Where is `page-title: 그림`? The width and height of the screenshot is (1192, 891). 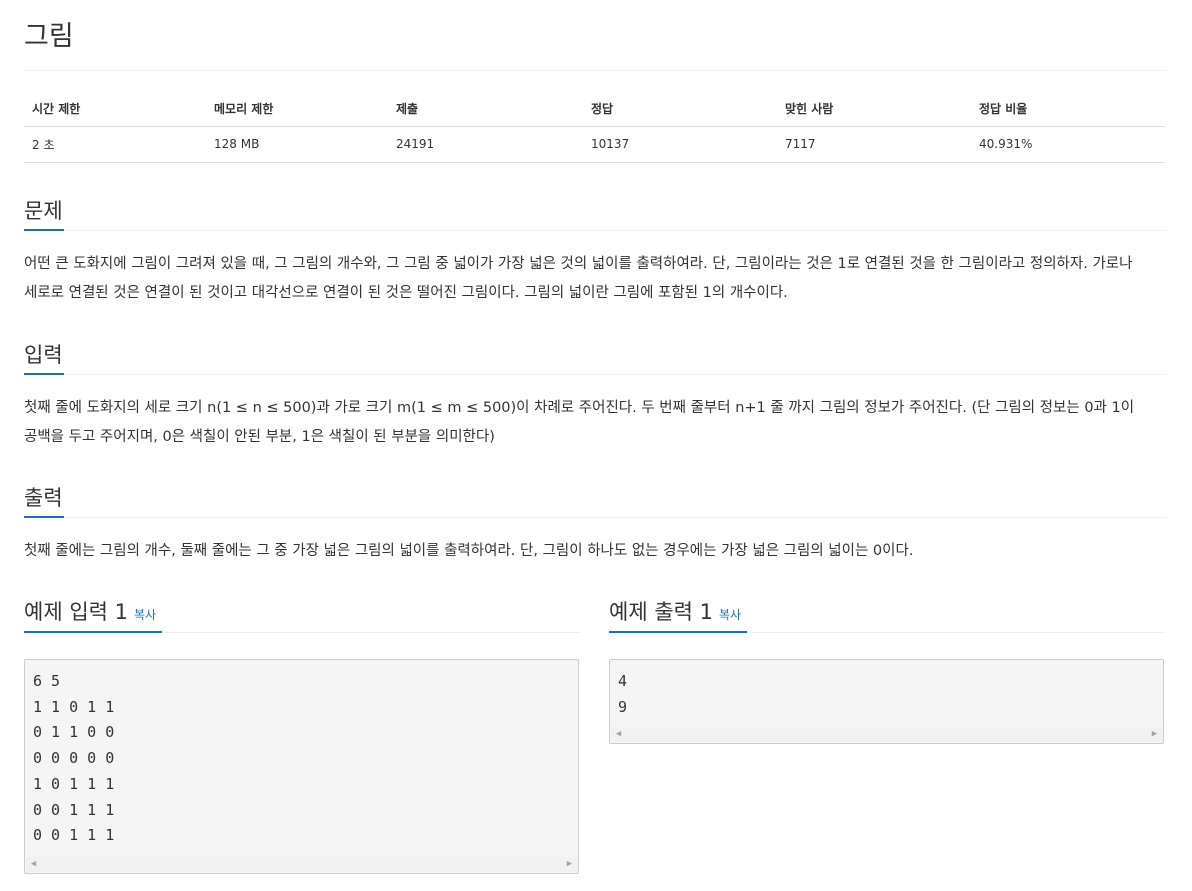
page-title: 그림 is located at coordinates (49, 36).